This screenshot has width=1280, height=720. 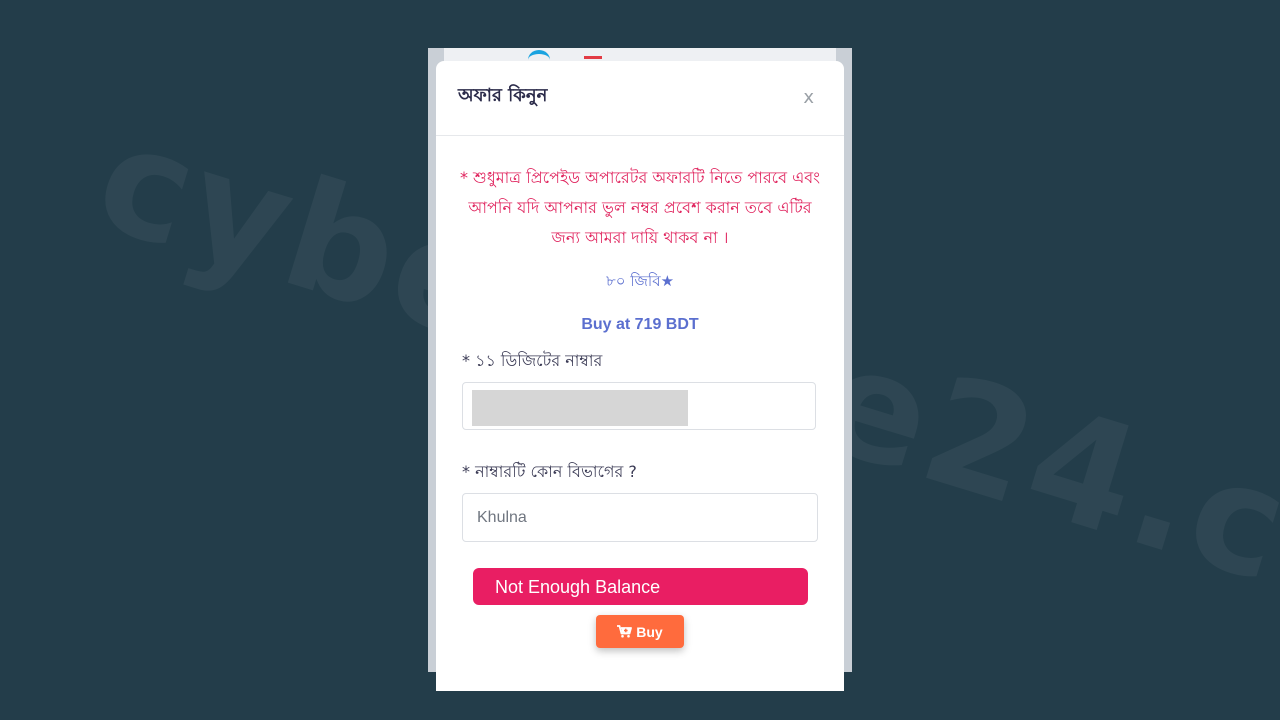 What do you see at coordinates (580, 408) in the screenshot?
I see `redacted-number` at bounding box center [580, 408].